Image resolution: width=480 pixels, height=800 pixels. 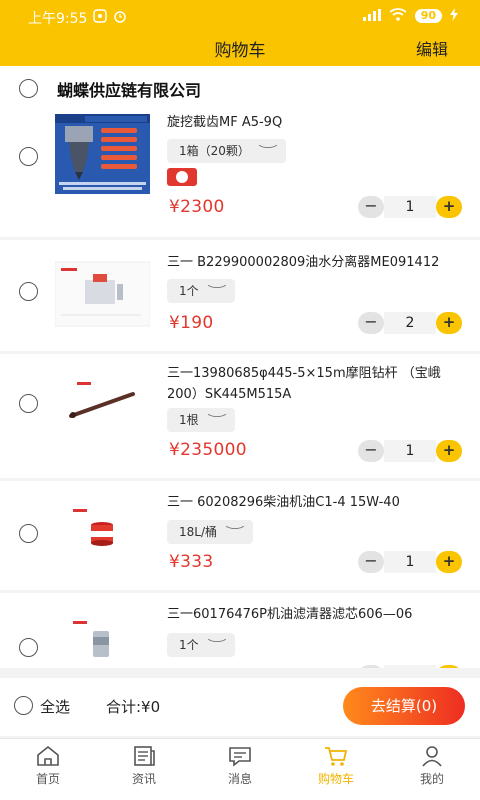 What do you see at coordinates (240, 16) in the screenshot?
I see `status-bar: 上午9:55 90` at bounding box center [240, 16].